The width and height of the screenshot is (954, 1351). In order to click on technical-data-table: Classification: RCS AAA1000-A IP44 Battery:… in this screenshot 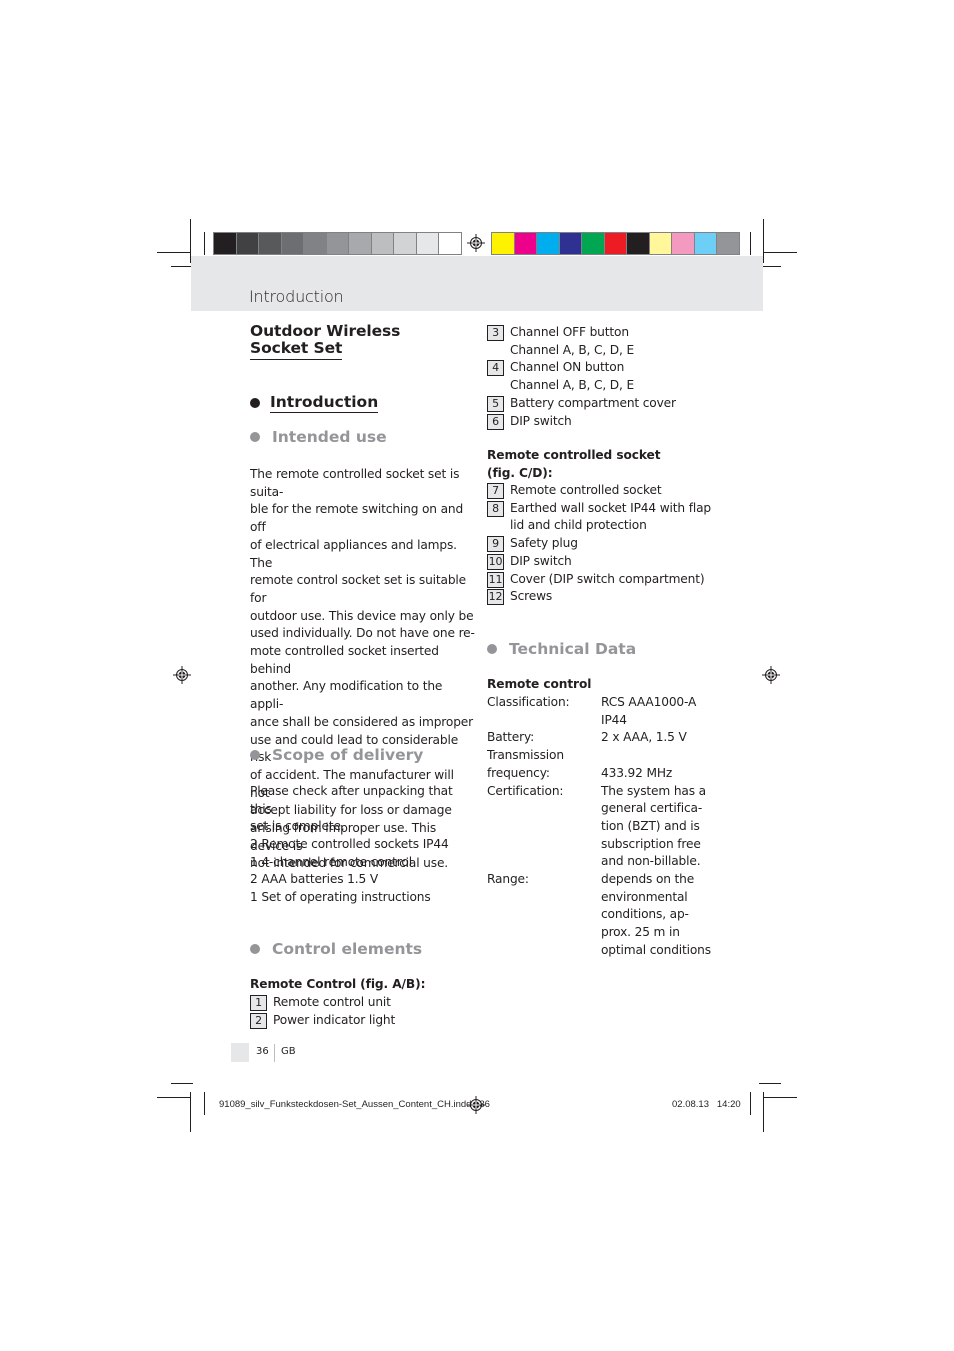, I will do `click(602, 827)`.